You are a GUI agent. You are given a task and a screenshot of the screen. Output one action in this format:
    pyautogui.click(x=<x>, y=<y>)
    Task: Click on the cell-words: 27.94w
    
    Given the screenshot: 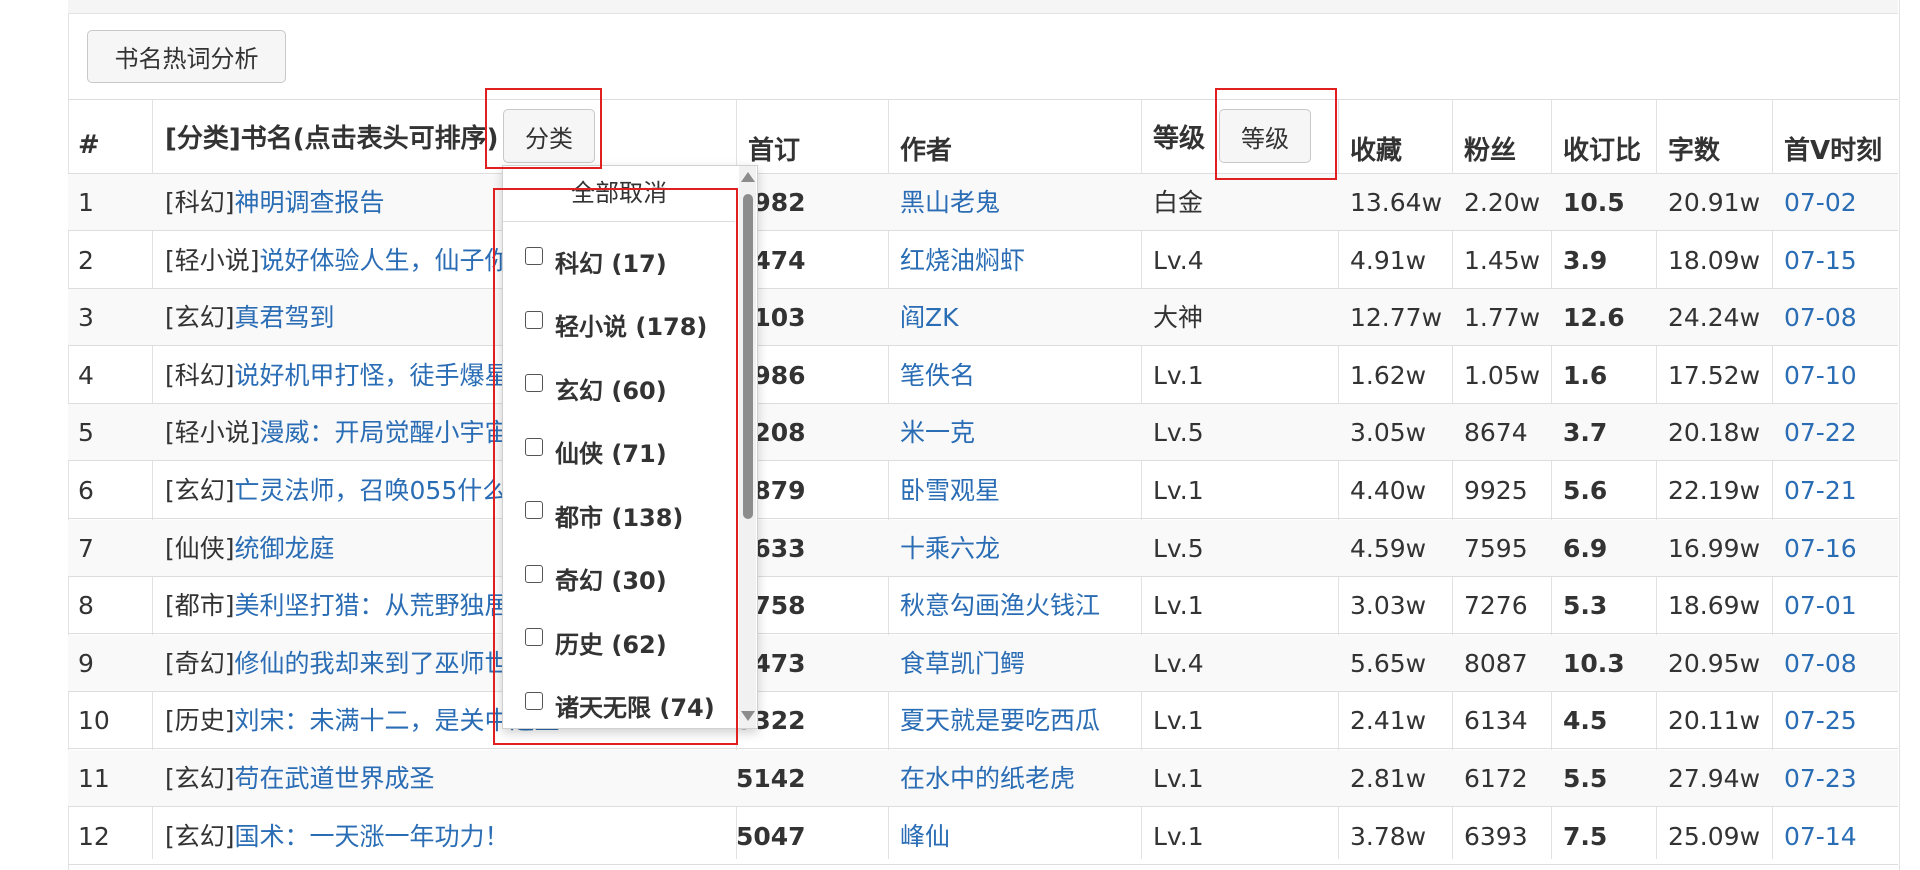 What is the action you would take?
    pyautogui.click(x=1714, y=778)
    